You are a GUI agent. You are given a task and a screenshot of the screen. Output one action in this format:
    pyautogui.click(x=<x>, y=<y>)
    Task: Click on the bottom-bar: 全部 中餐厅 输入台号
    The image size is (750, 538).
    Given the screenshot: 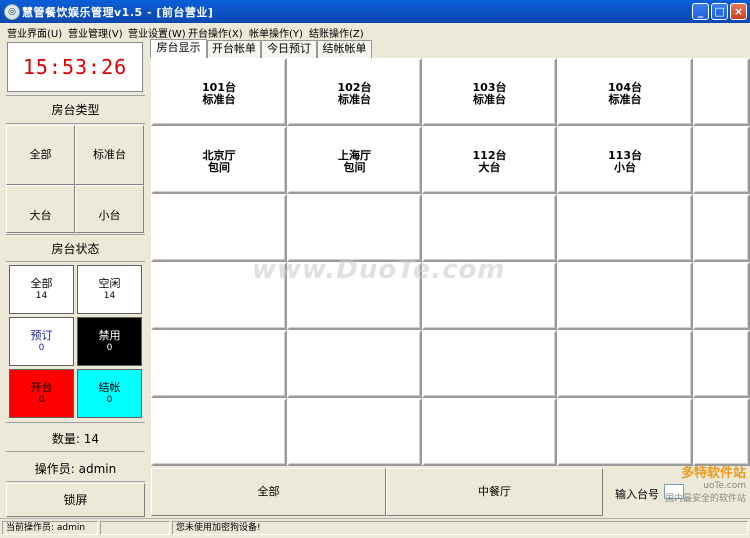 What is the action you would take?
    pyautogui.click(x=450, y=492)
    